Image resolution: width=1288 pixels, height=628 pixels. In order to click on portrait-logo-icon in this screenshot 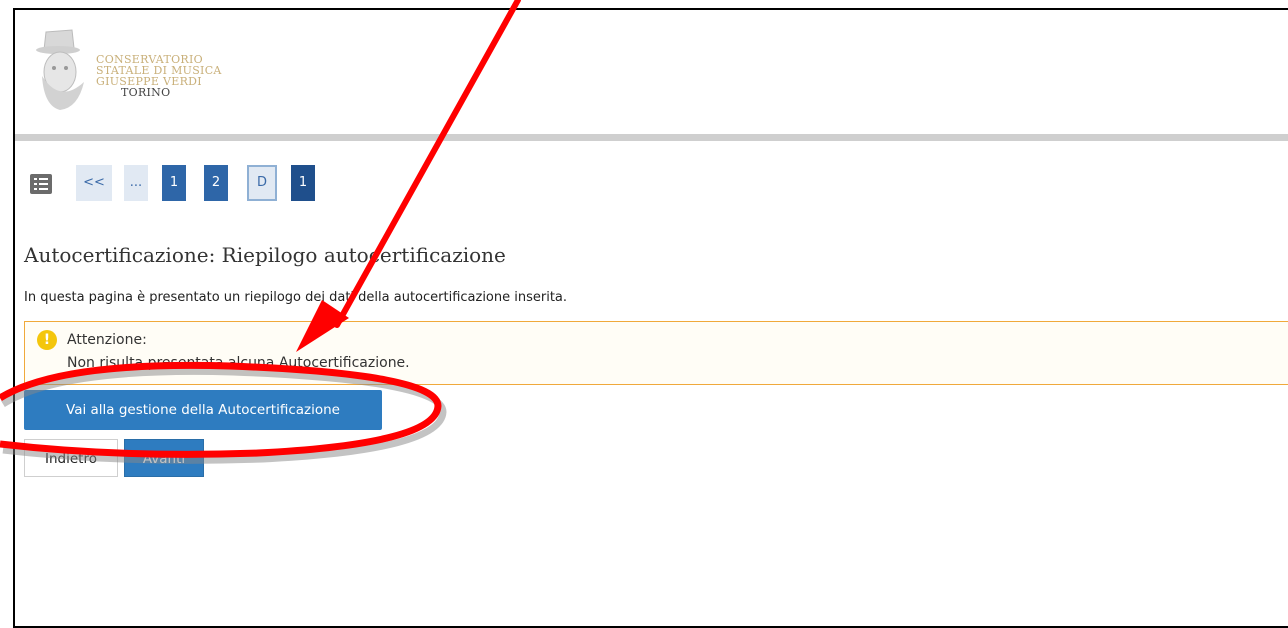, I will do `click(60, 69)`.